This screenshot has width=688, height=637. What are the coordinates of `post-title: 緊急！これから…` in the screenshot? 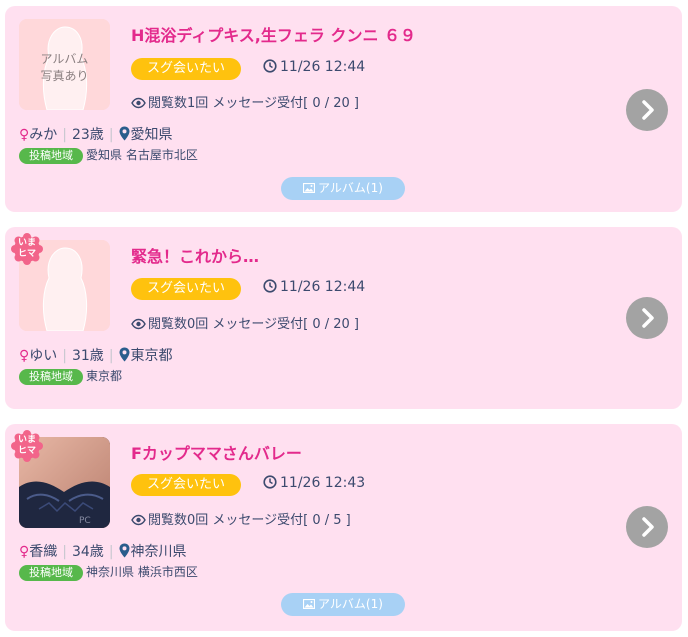 It's located at (195, 255).